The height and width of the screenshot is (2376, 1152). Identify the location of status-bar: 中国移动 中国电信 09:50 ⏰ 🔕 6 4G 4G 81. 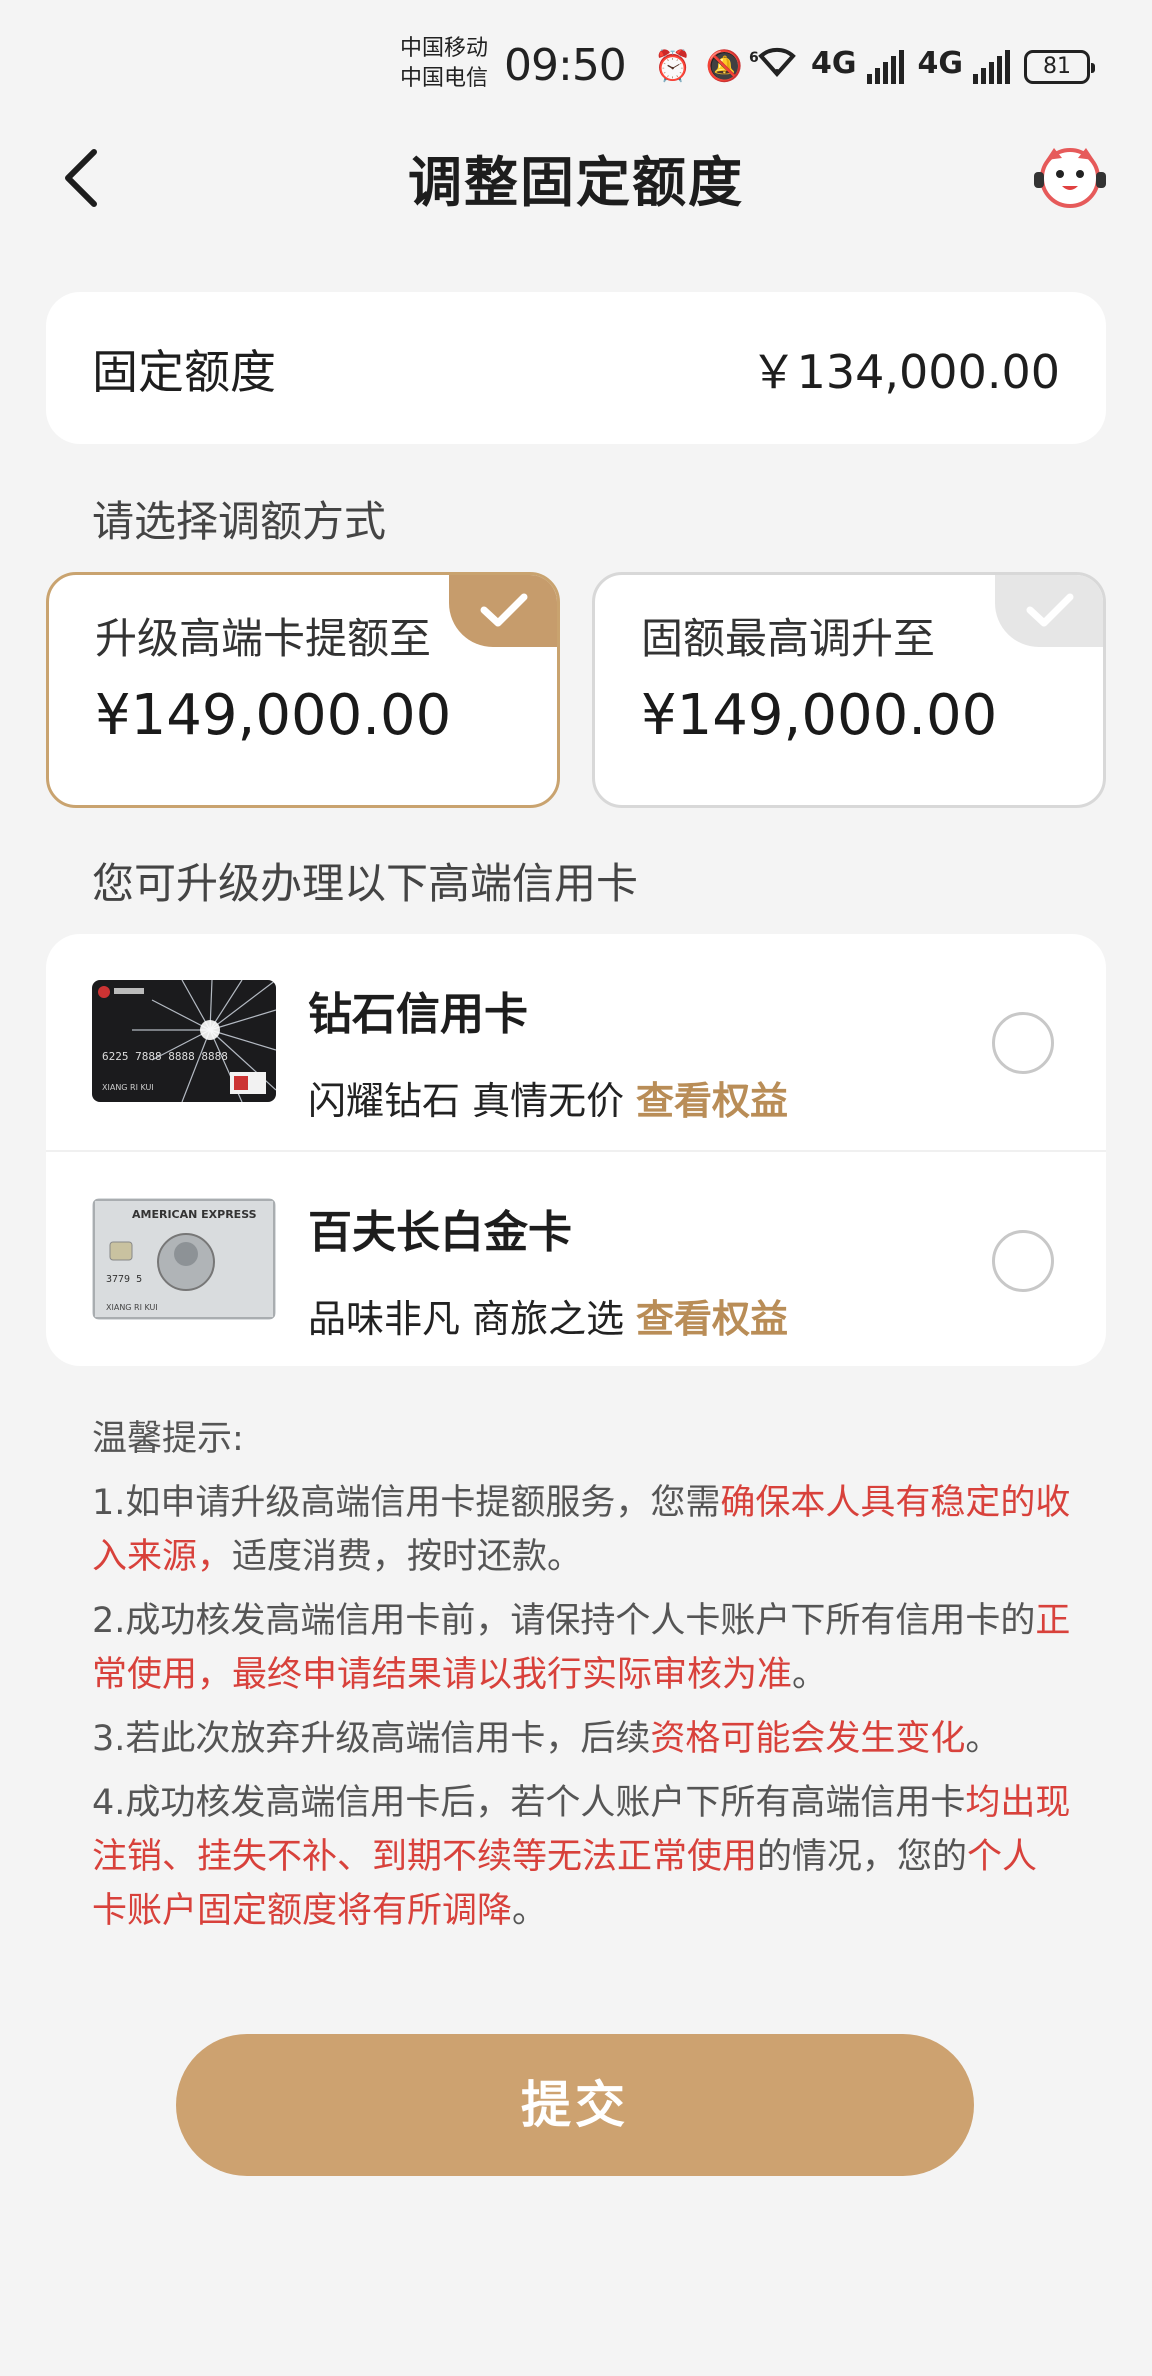
(576, 65).